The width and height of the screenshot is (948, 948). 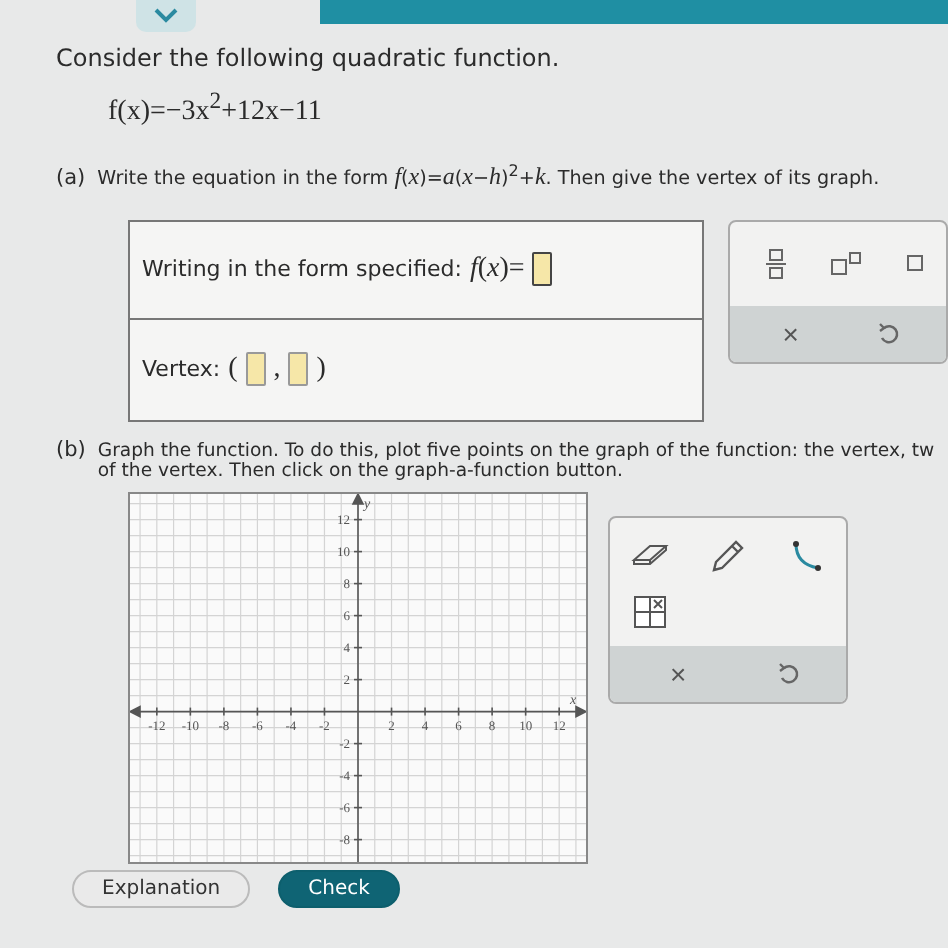 I want to click on graph-function-icon, so click(x=649, y=611).